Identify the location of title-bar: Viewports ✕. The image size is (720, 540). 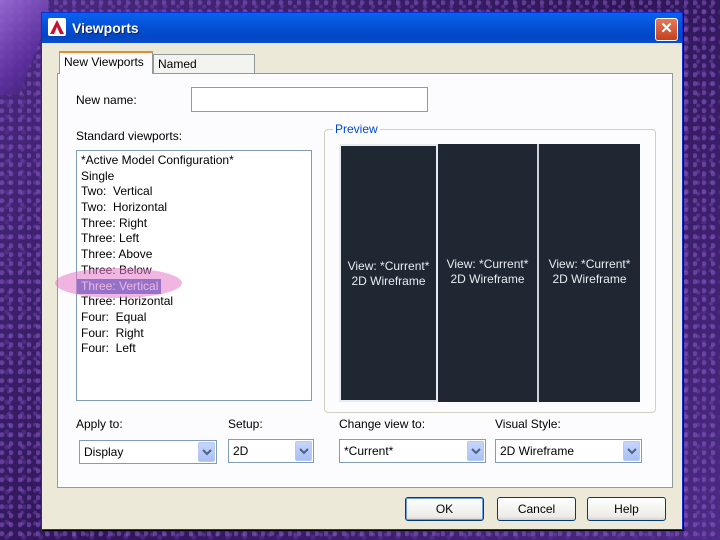
(362, 28).